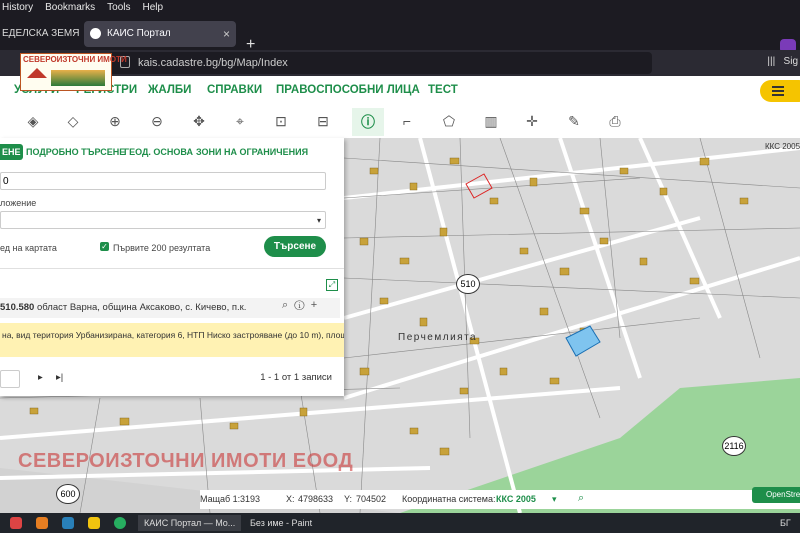  Describe the element at coordinates (37, 73) in the screenshot. I see `house-icon` at that location.